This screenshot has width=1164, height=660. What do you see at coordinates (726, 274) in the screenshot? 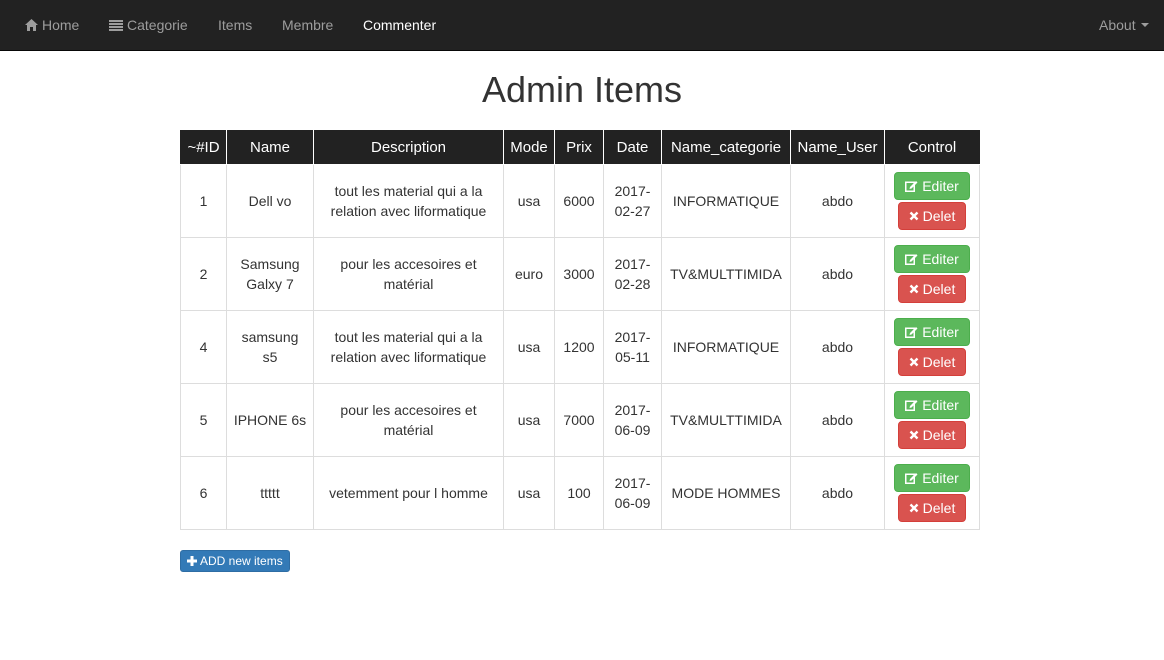
I see `cell-categorie: TV&MULTTIMIDA` at bounding box center [726, 274].